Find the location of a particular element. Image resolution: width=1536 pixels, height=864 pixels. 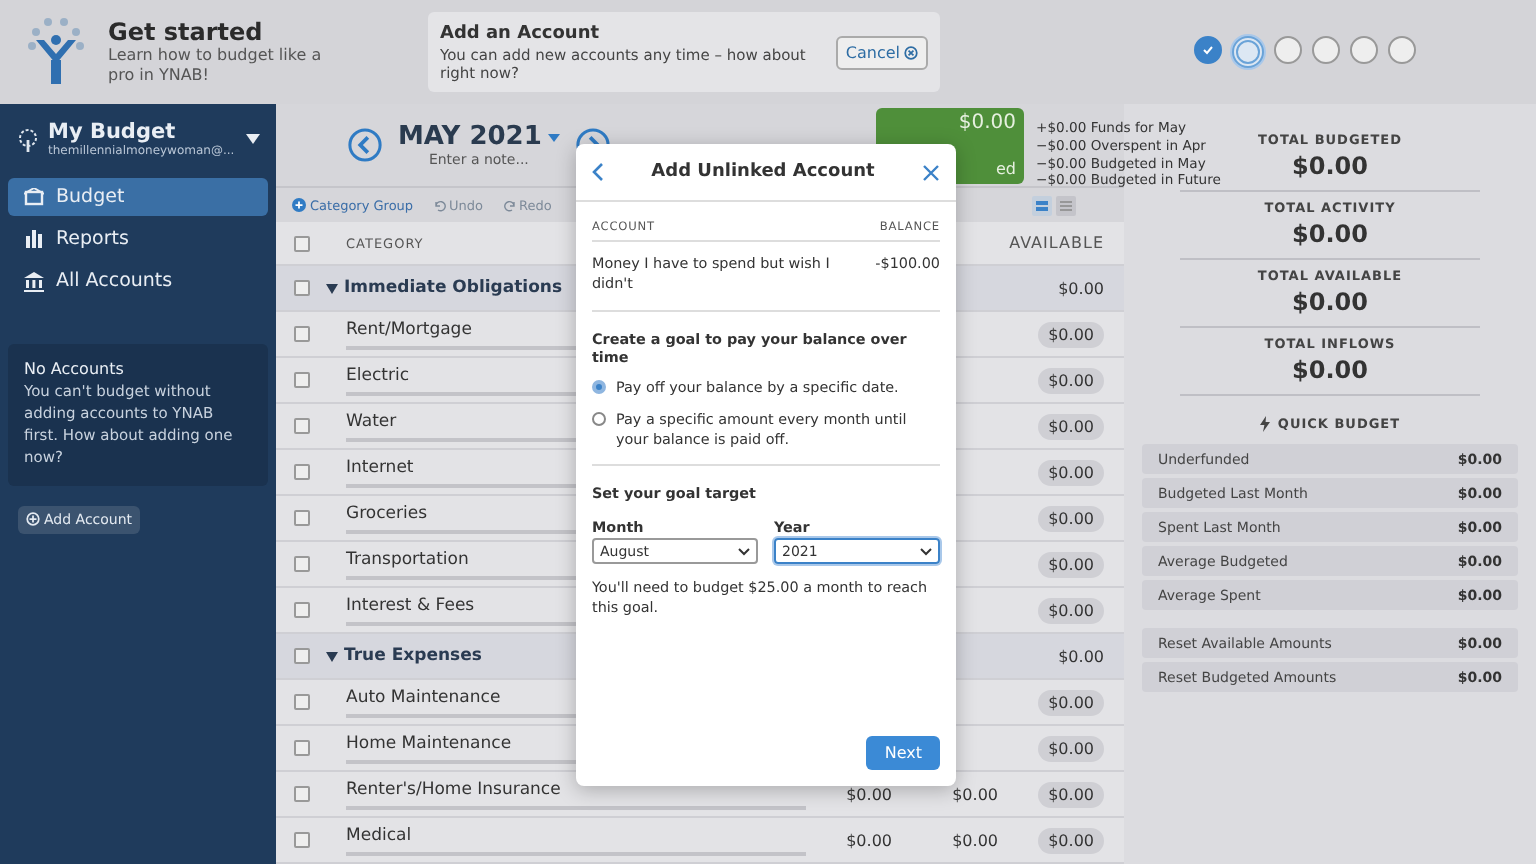

onboarding-subtitle: Learn how to budget like a pro in YNAB! is located at coordinates (216, 66).